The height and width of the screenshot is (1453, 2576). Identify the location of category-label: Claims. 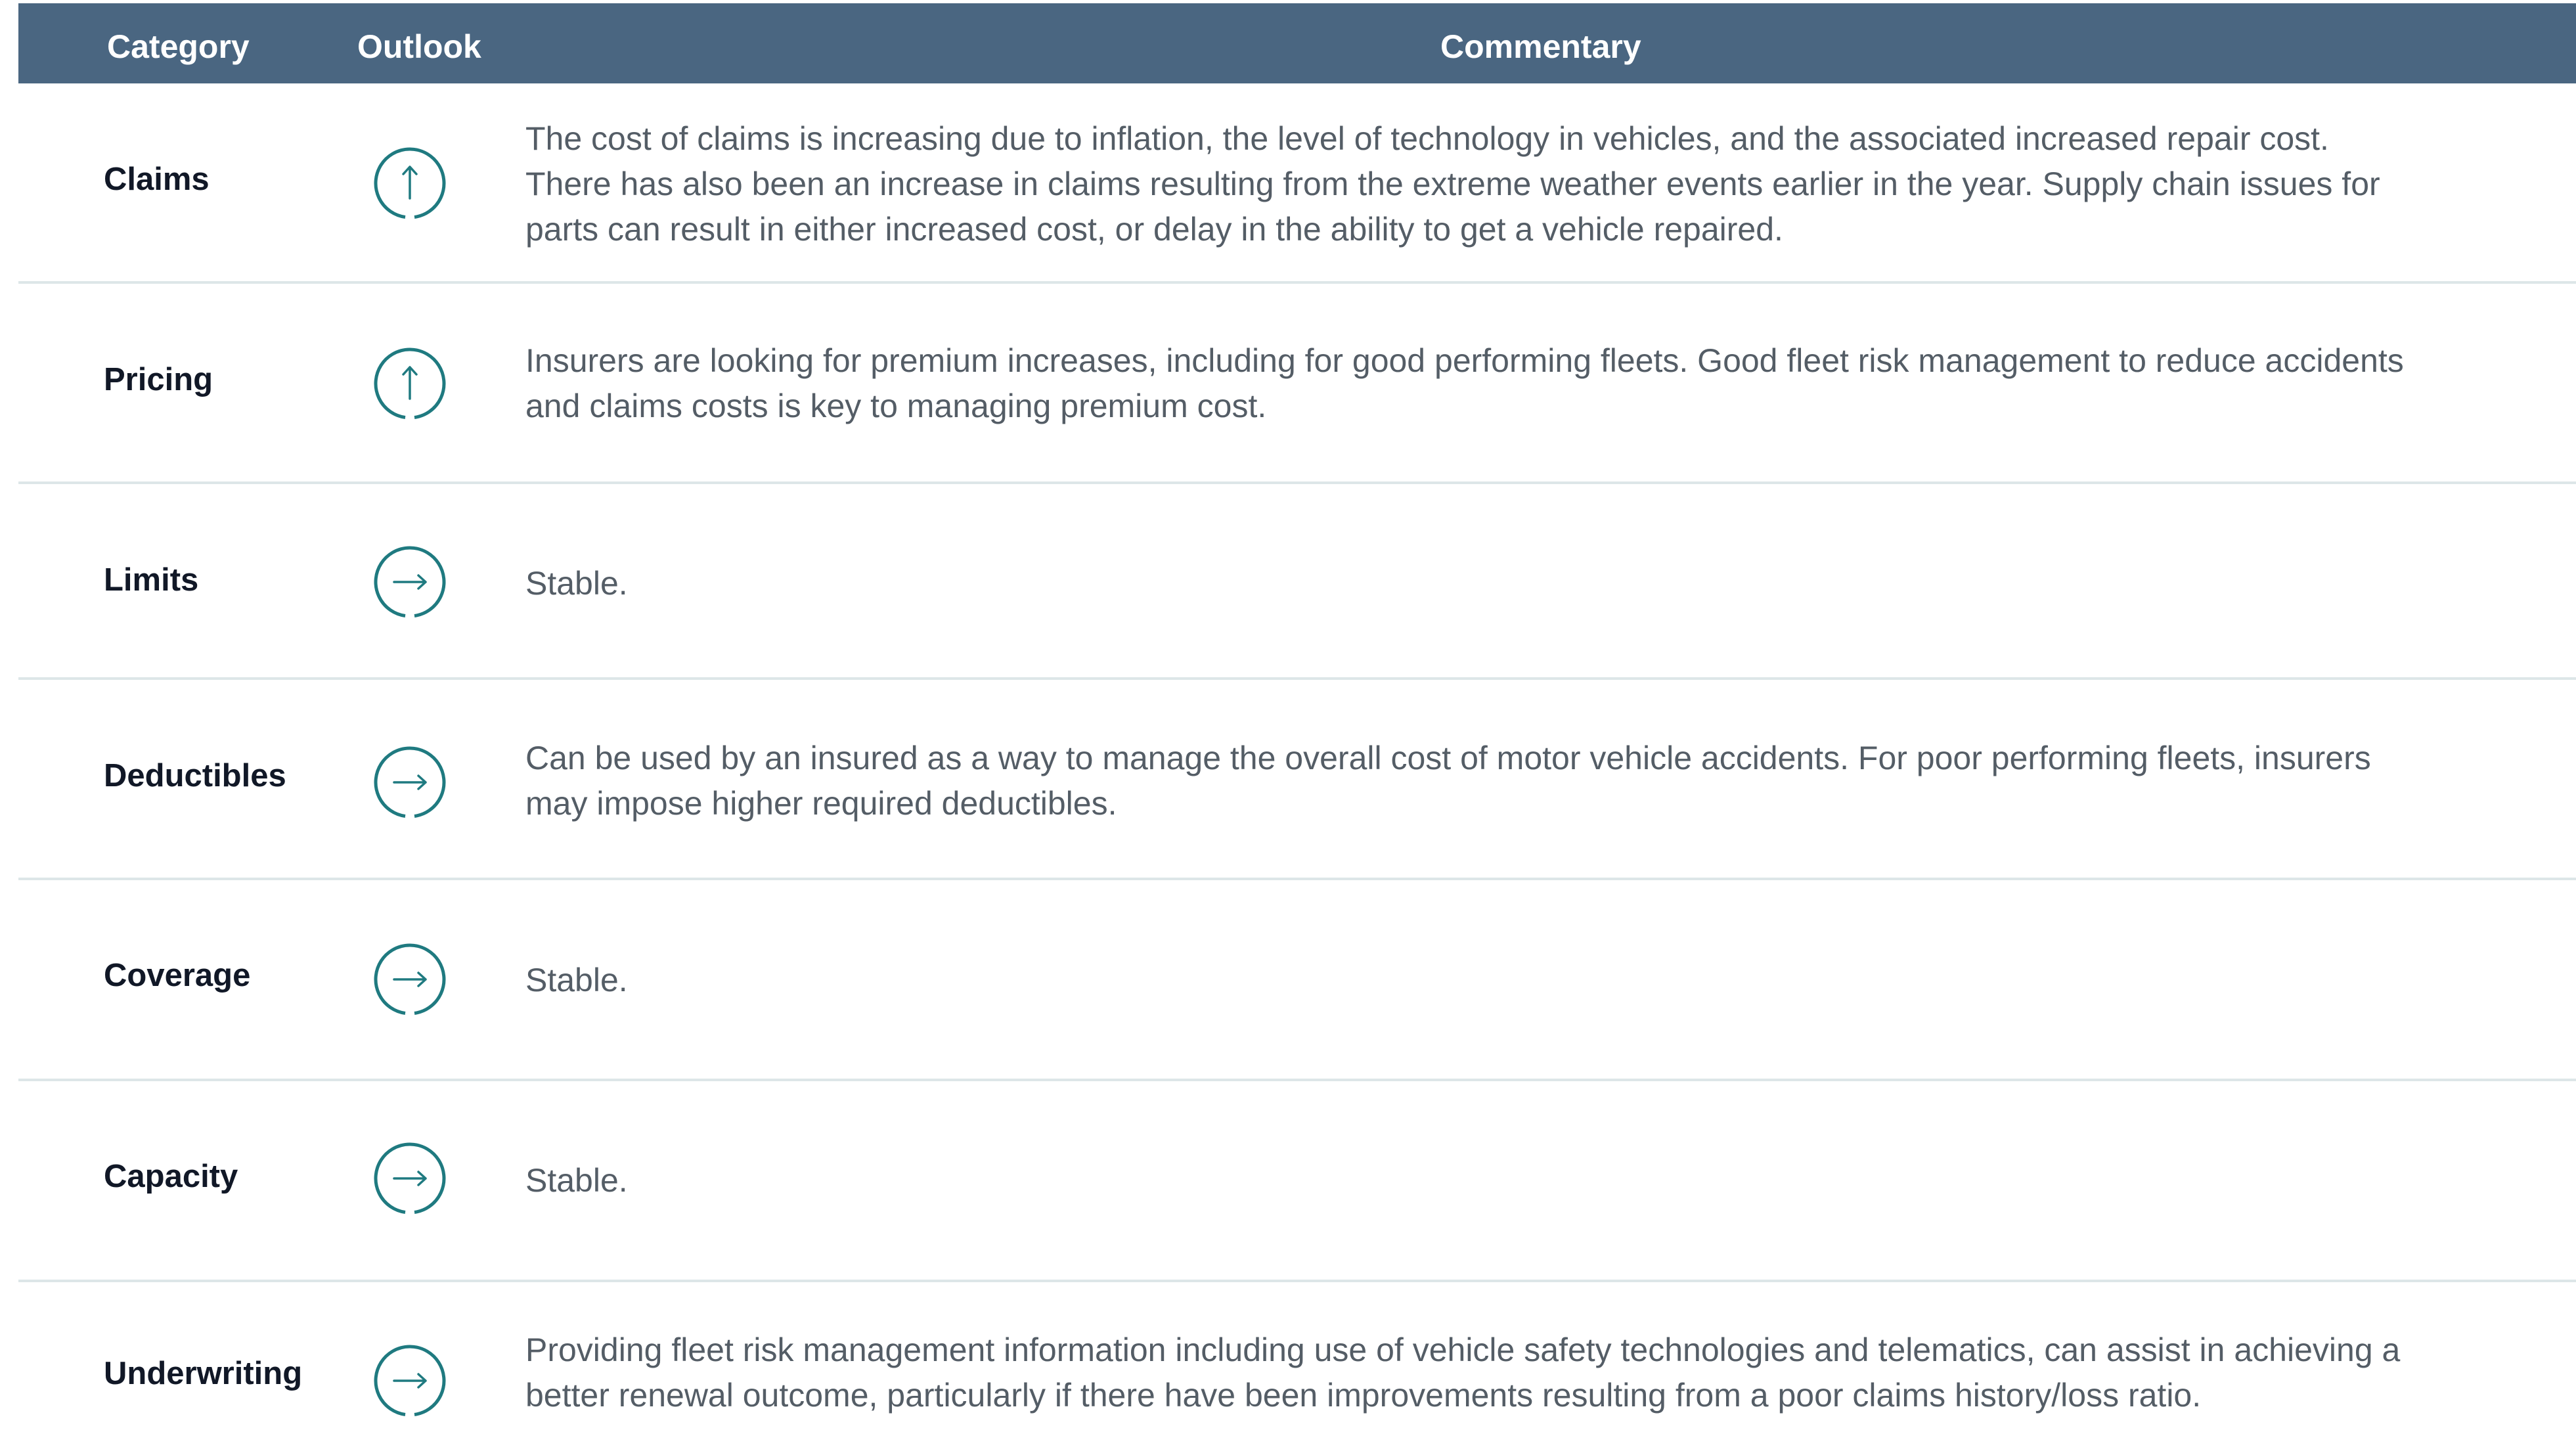
(157, 179).